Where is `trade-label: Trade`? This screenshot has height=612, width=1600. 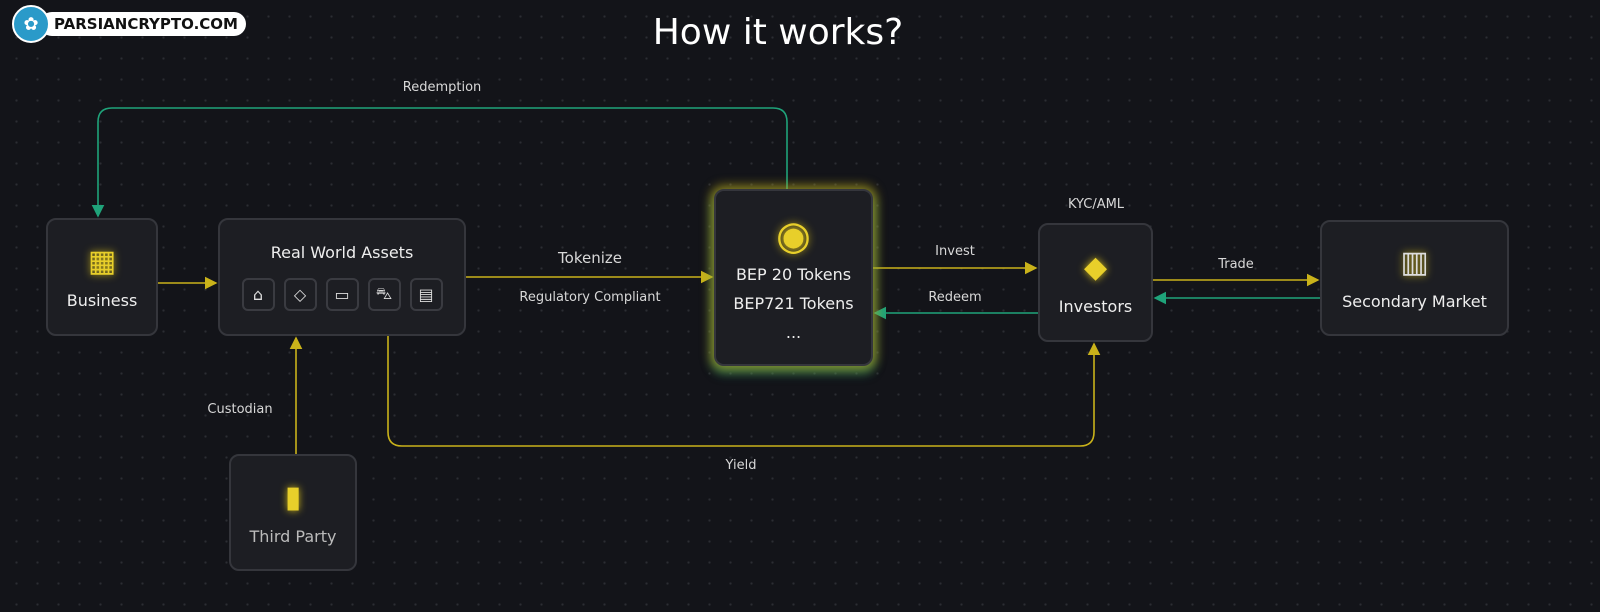
trade-label: Trade is located at coordinates (1236, 264).